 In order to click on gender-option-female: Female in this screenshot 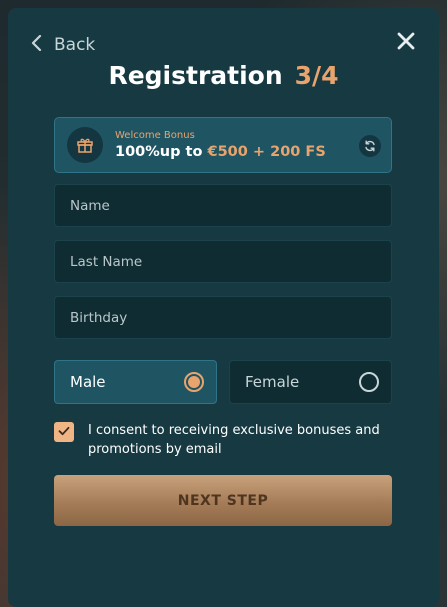, I will do `click(310, 382)`.